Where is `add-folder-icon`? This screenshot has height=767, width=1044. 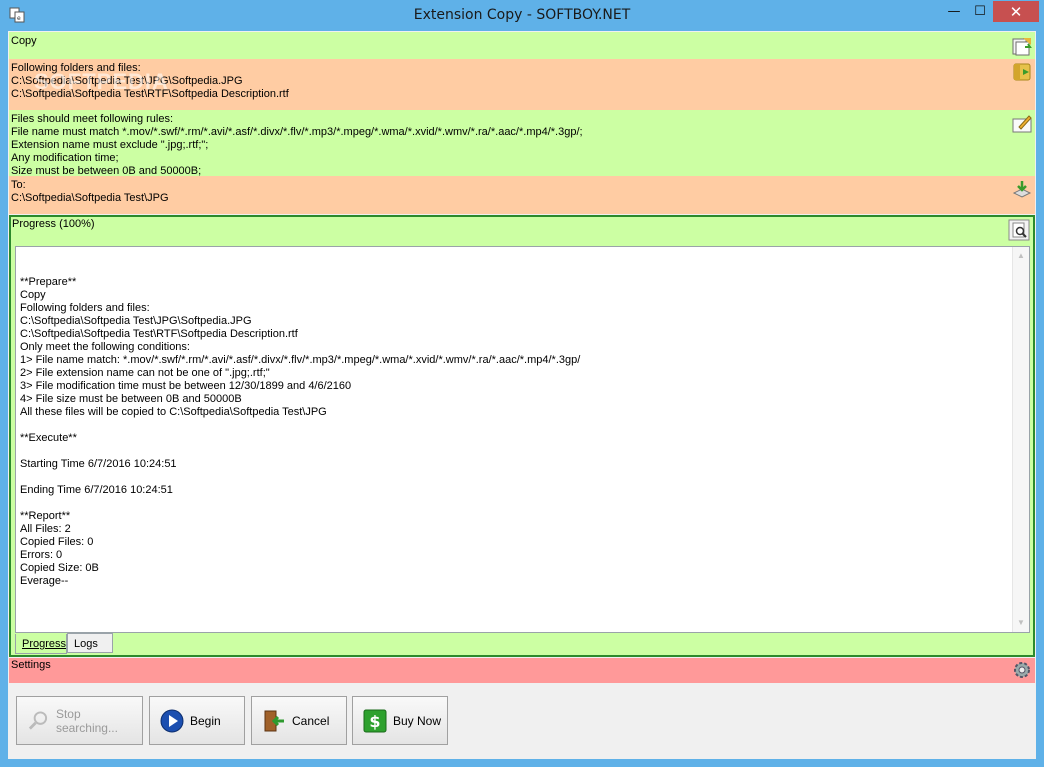 add-folder-icon is located at coordinates (1022, 72).